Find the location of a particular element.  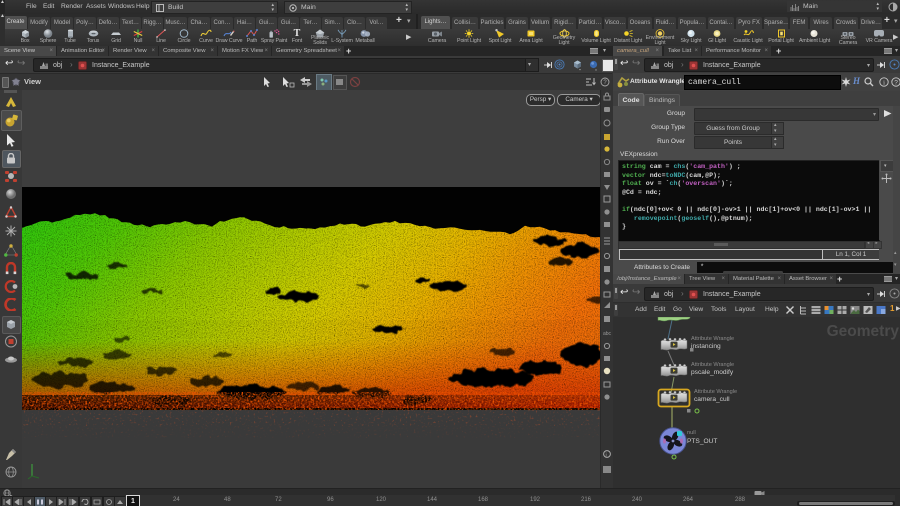

svg-text: instancing is located at coordinates (706, 346).